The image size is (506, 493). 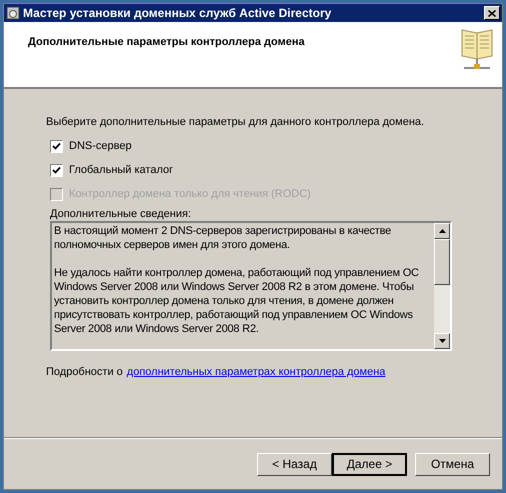 I want to click on wizard-button: Далее >, so click(x=369, y=464).